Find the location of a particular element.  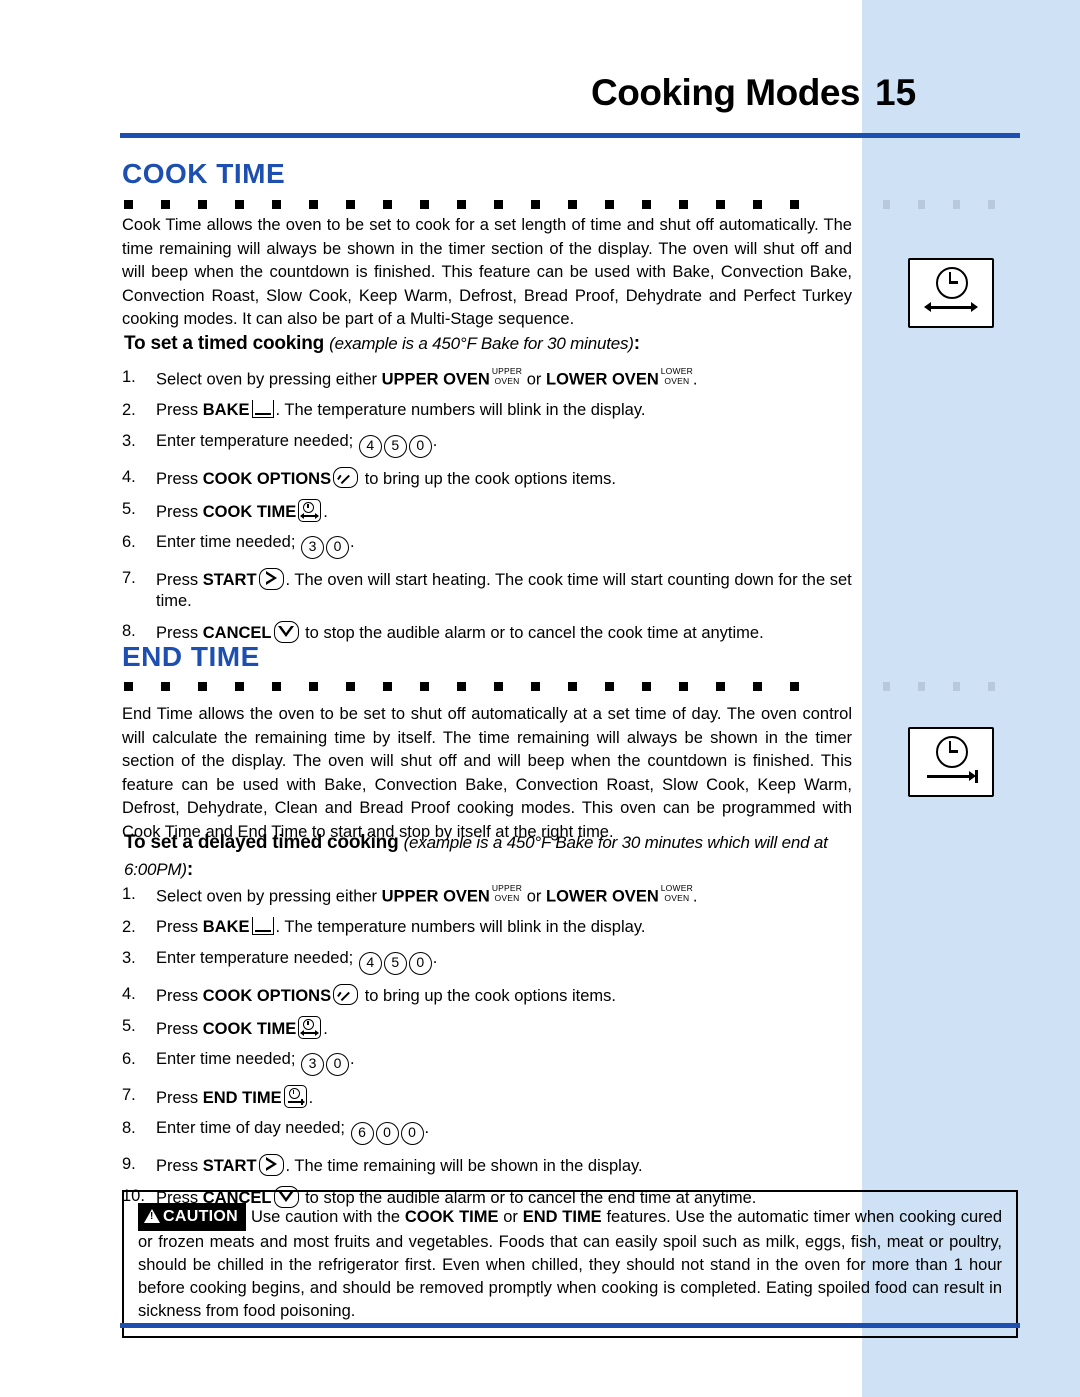

step-text-part: Enter time of day needed; is located at coordinates (253, 1127).